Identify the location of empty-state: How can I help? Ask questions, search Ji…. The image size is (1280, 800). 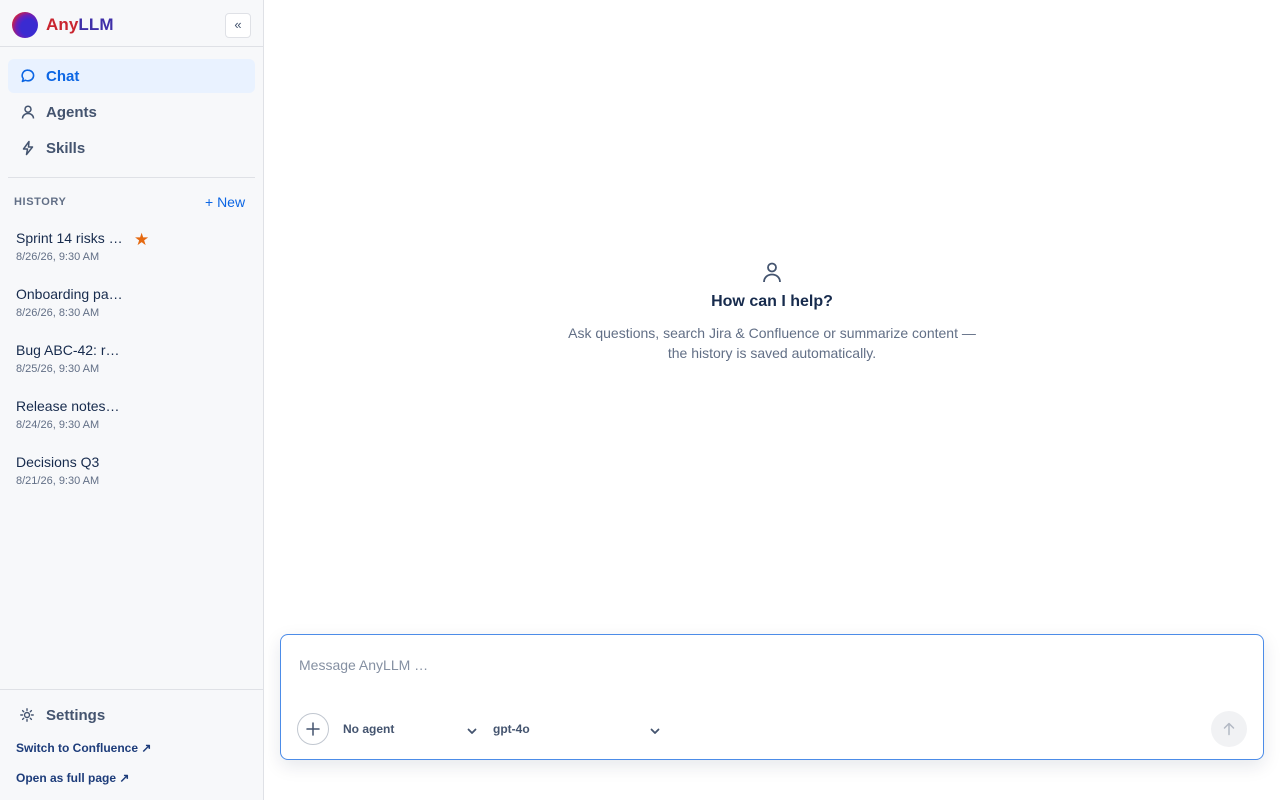
(772, 311).